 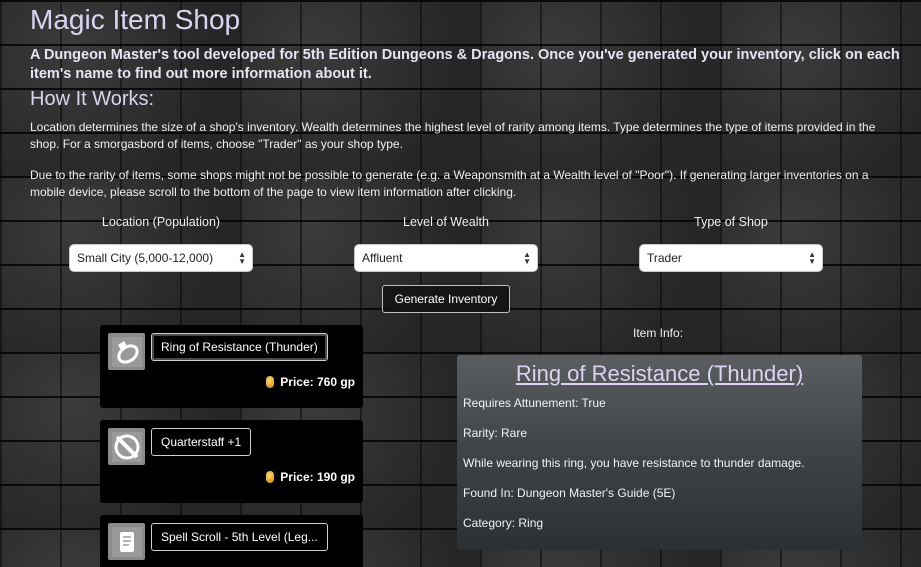 What do you see at coordinates (239, 347) in the screenshot?
I see `item-name-button: Ring of Resistance (Thunder)` at bounding box center [239, 347].